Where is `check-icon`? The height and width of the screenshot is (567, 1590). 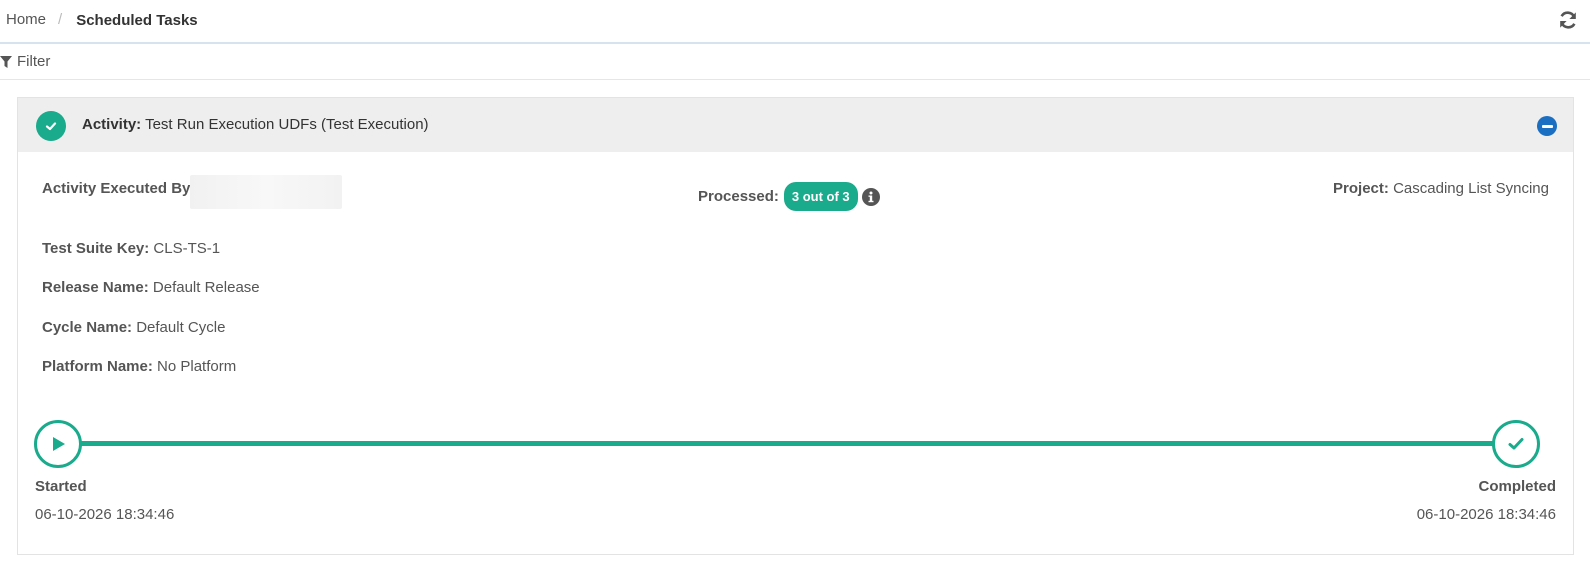
check-icon is located at coordinates (1516, 444).